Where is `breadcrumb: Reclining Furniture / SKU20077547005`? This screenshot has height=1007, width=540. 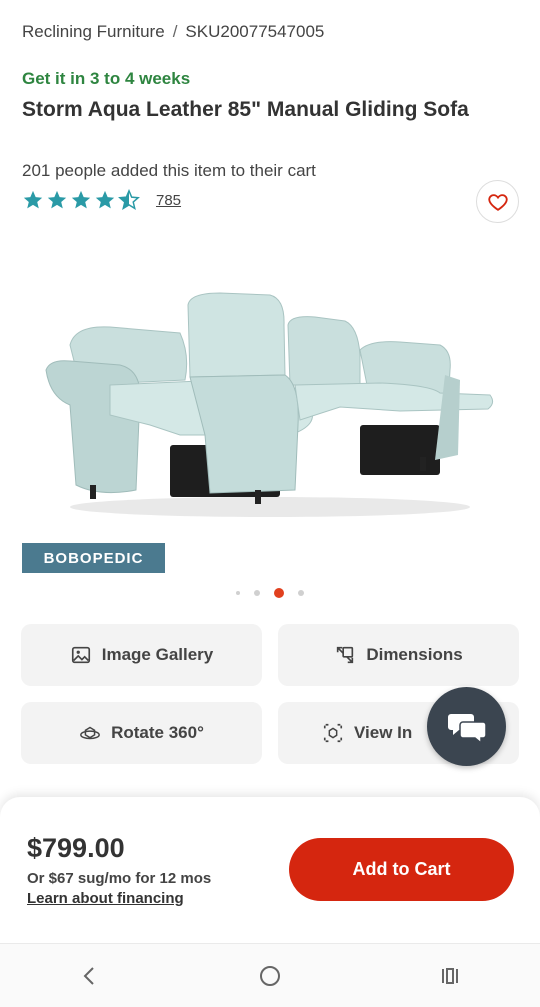 breadcrumb: Reclining Furniture / SKU20077547005 is located at coordinates (173, 32).